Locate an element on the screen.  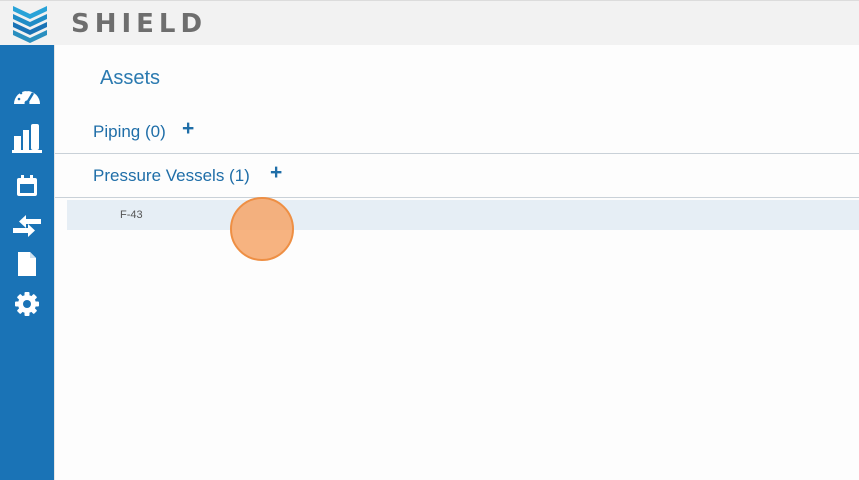
piping-section-label: Piping (0) is located at coordinates (129, 132).